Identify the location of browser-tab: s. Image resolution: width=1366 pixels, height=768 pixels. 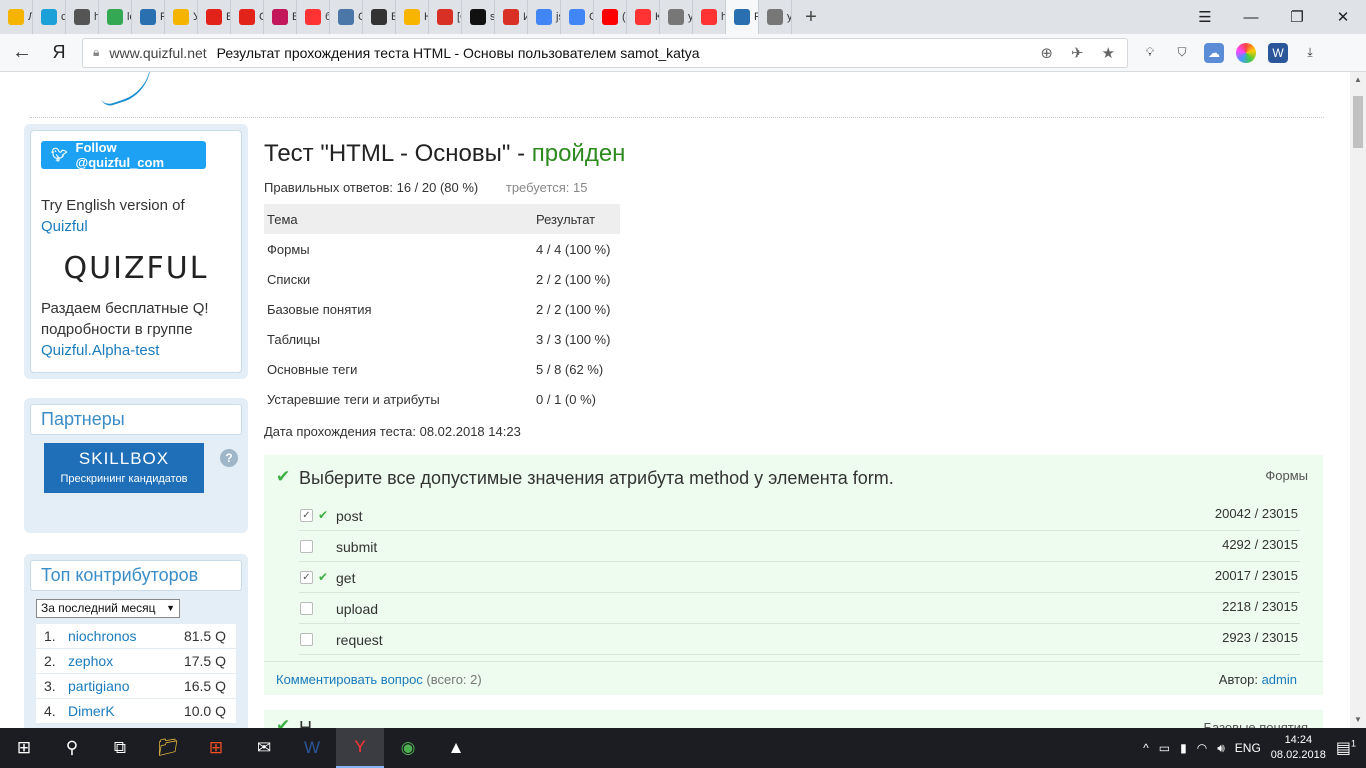
(478, 17).